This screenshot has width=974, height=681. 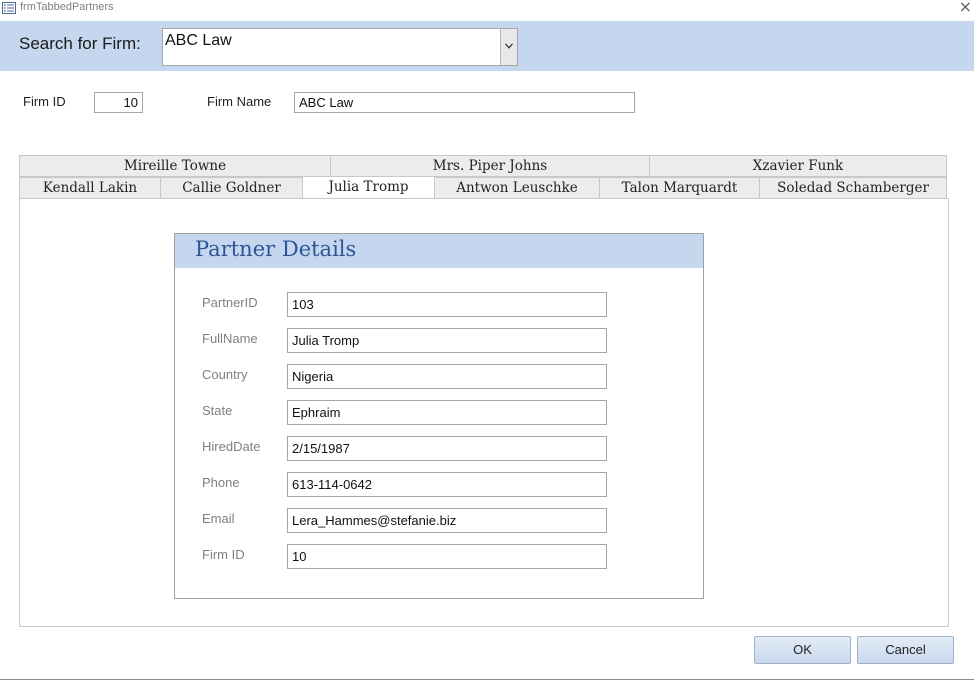 What do you see at coordinates (231, 446) in the screenshot?
I see `hireddate-label: HiredDate` at bounding box center [231, 446].